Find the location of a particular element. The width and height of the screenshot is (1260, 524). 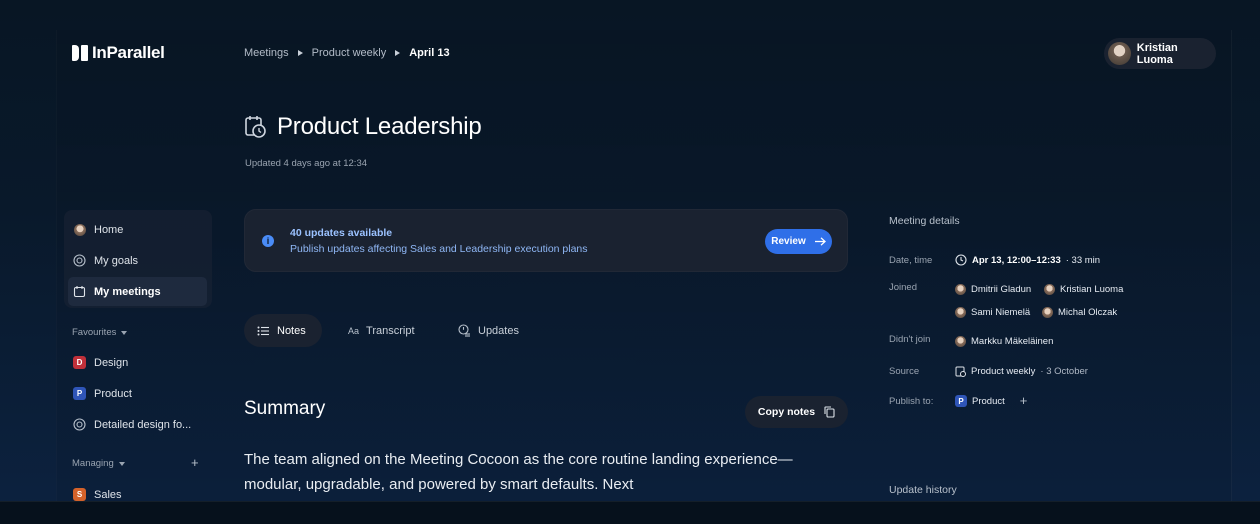

tab-label: Transcript is located at coordinates (390, 330).